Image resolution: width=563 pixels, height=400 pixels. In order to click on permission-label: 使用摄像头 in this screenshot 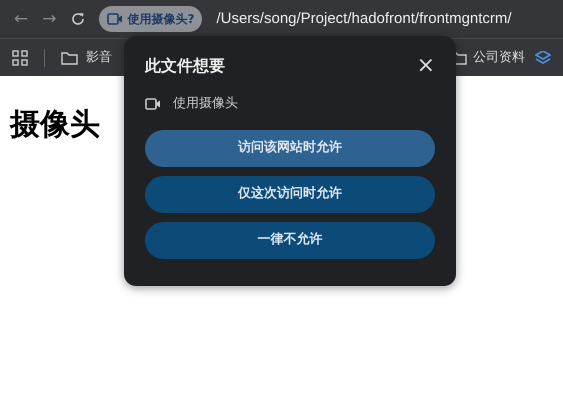, I will do `click(205, 104)`.